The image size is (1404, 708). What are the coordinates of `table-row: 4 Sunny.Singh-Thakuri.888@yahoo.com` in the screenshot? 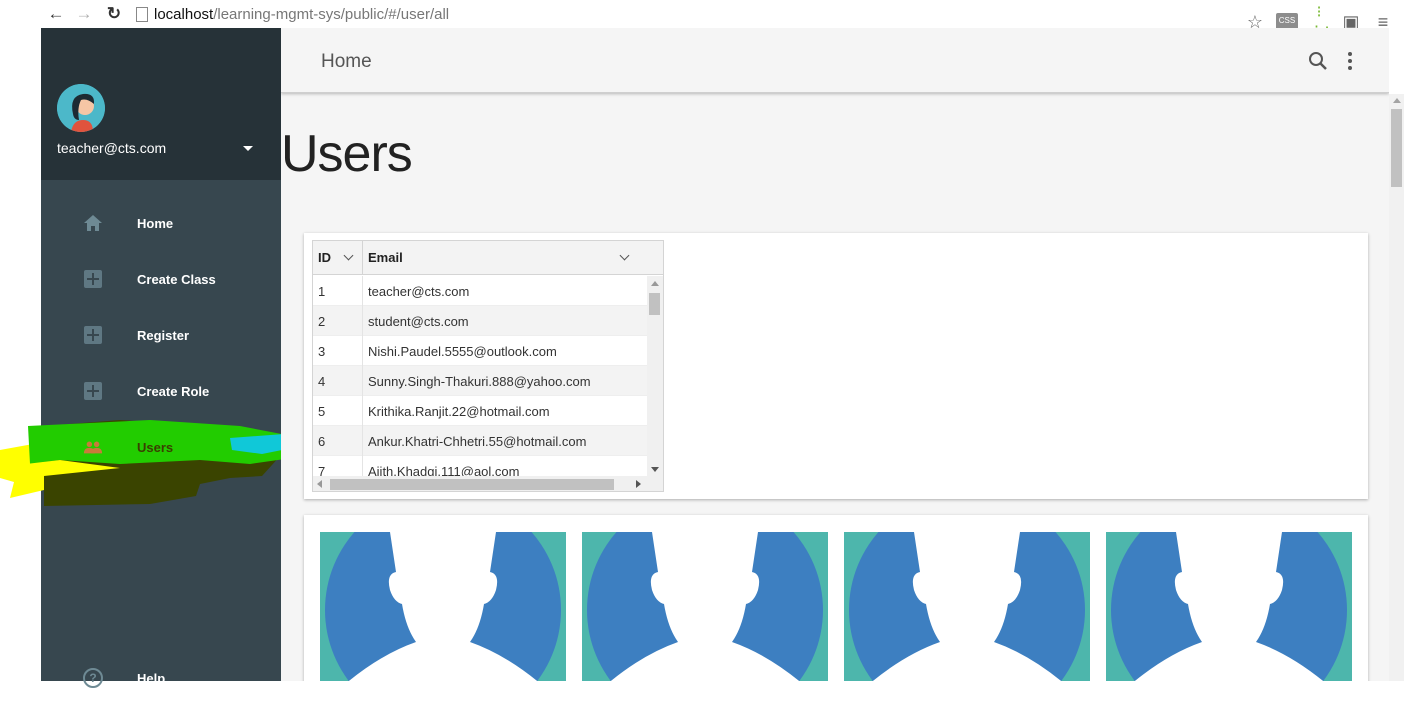 It's located at (480, 381).